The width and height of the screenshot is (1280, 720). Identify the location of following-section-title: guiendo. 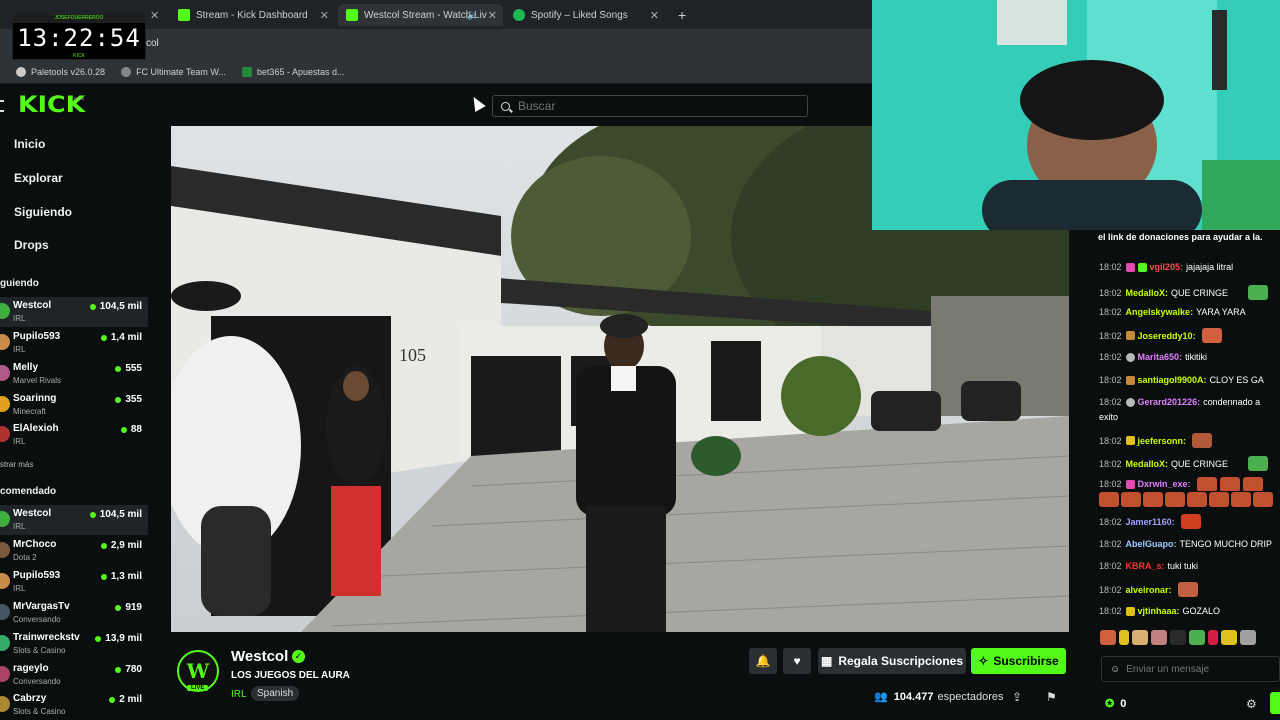
(19, 283).